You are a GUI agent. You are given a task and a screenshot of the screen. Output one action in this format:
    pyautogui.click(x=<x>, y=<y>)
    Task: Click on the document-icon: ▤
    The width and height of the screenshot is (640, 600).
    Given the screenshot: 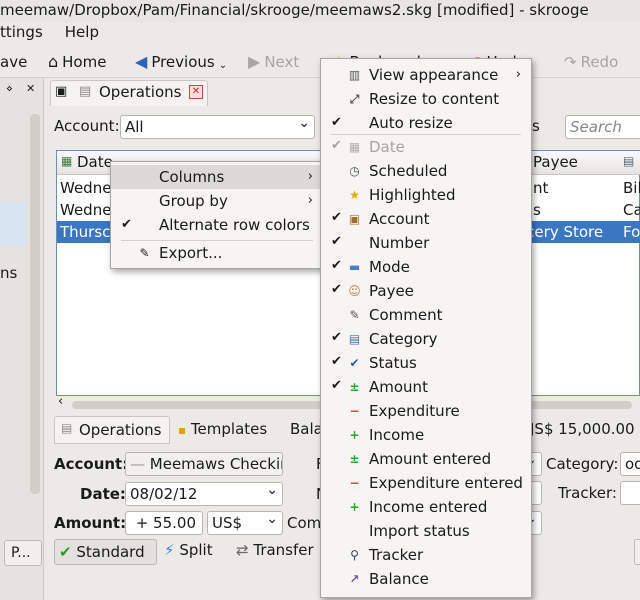 What is the action you would take?
    pyautogui.click(x=67, y=428)
    